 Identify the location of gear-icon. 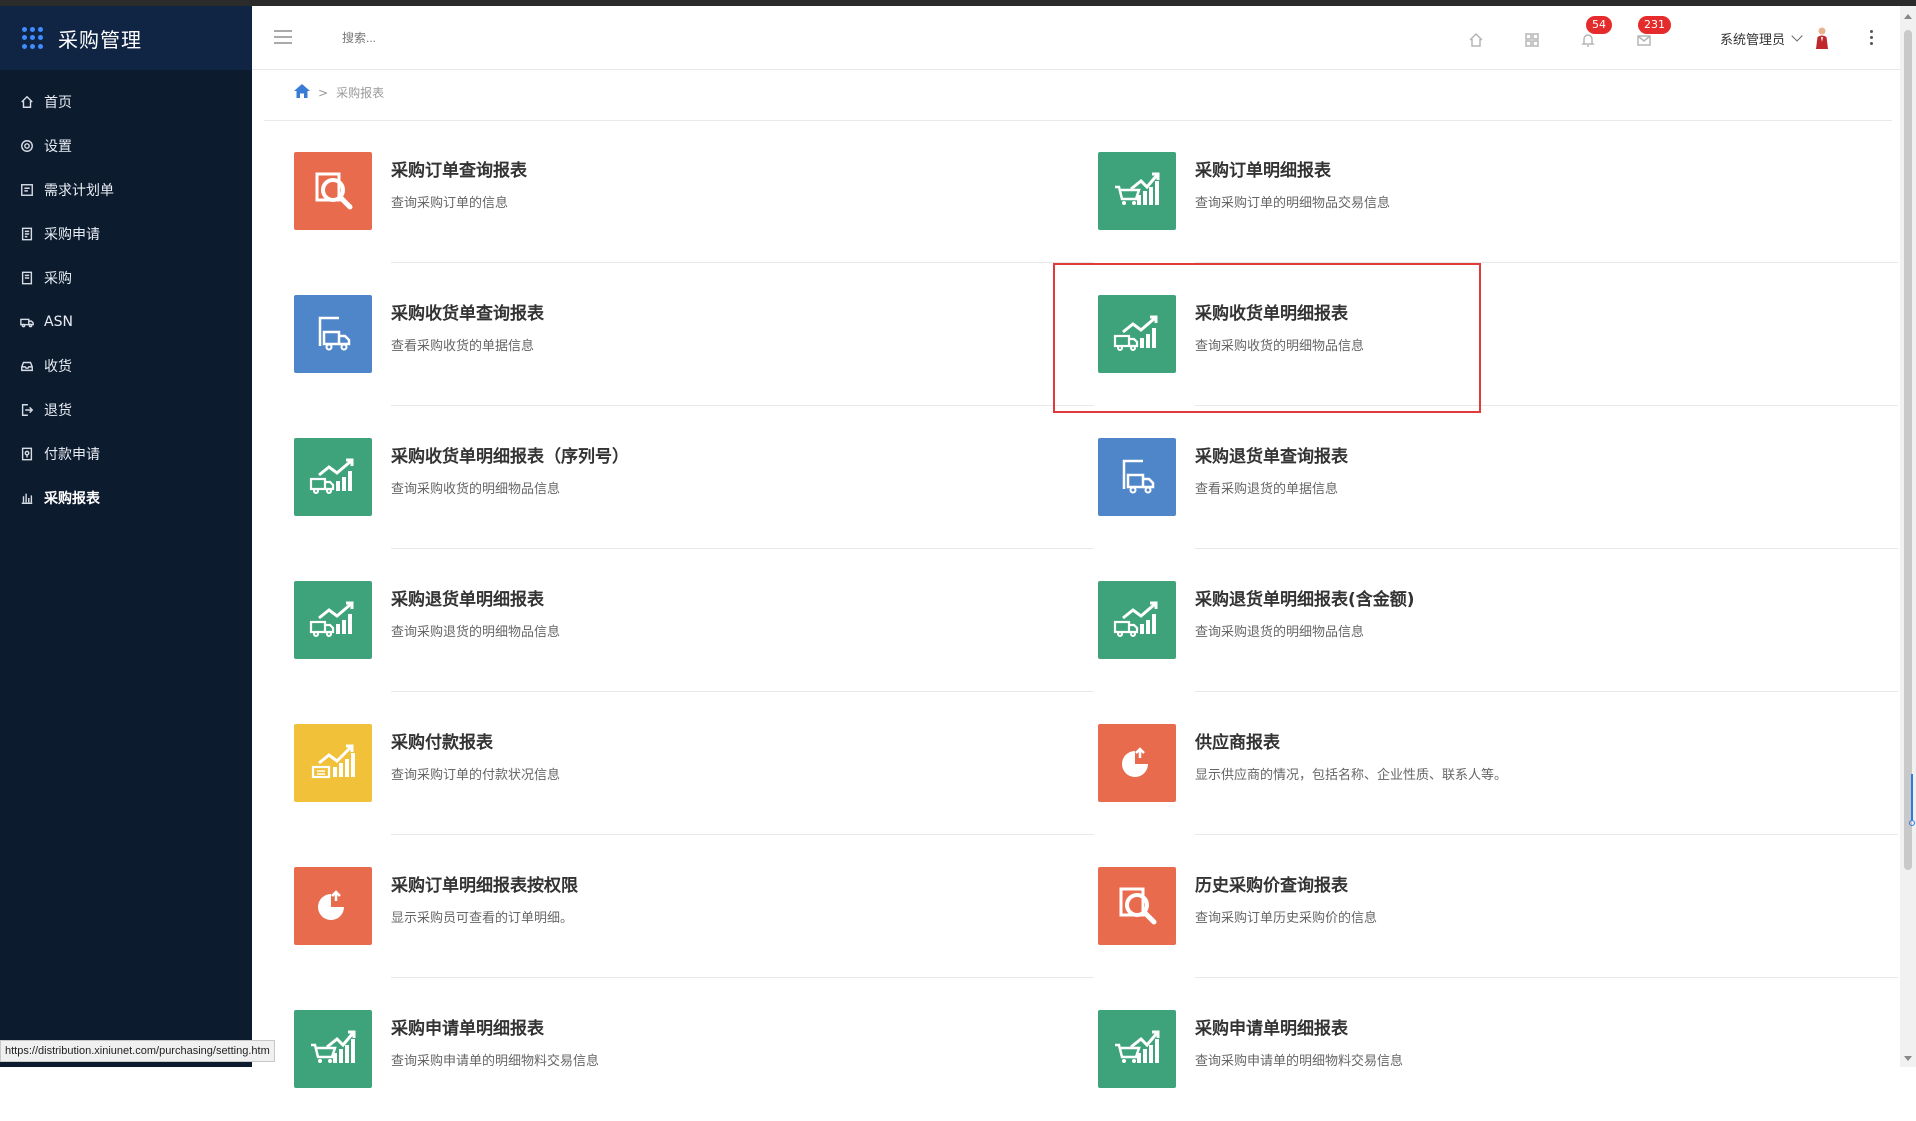
(27, 146).